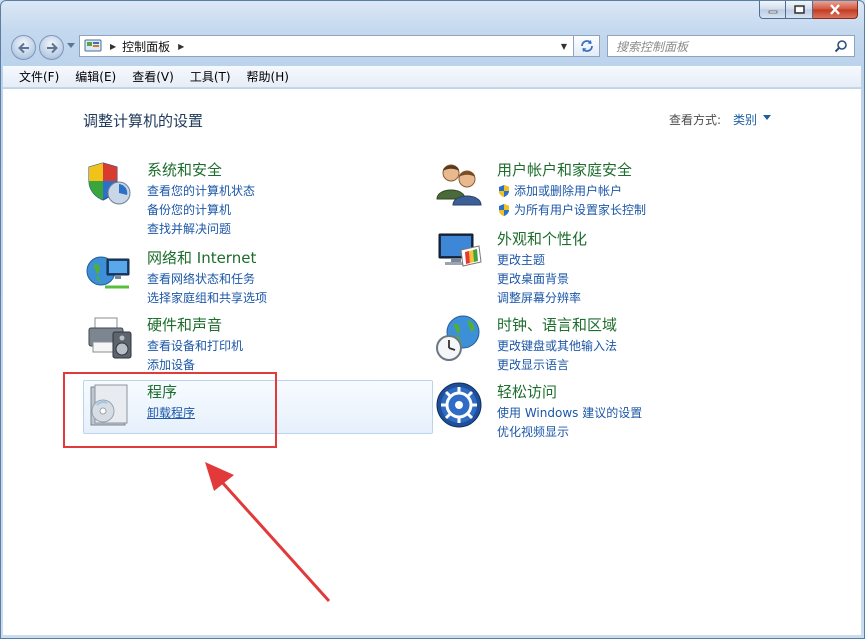 This screenshot has width=865, height=639. I want to click on menu-file: 文件(F), so click(39, 76).